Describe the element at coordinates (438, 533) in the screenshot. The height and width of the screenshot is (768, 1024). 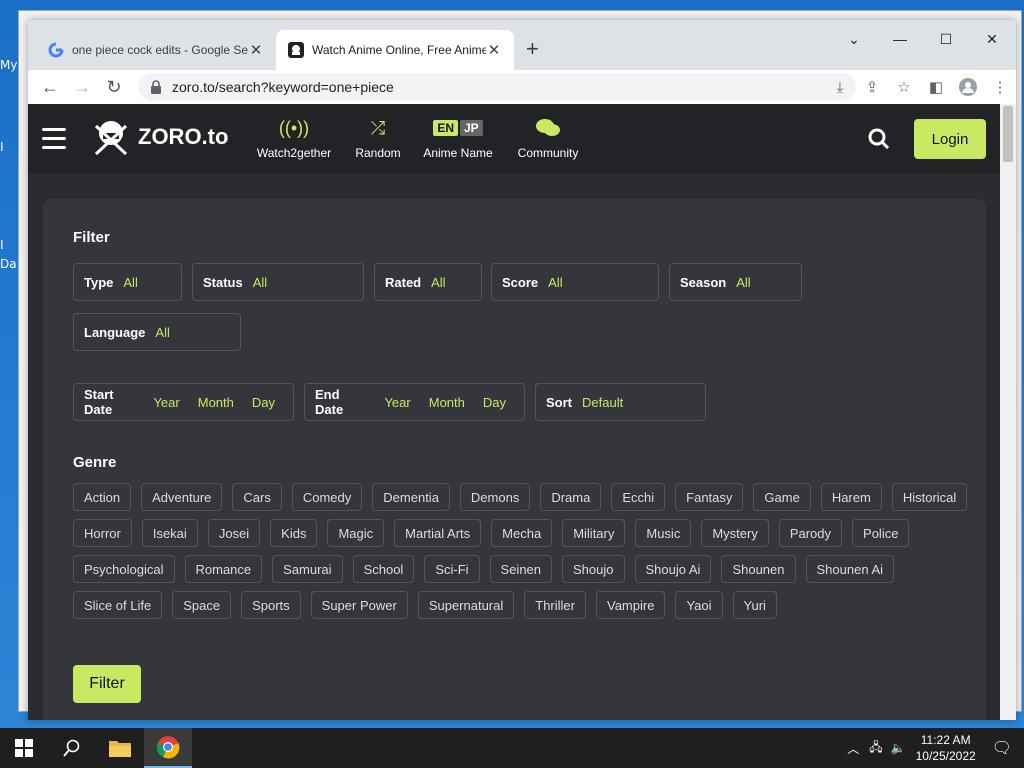
I see `genre-tag: Martial Arts` at that location.